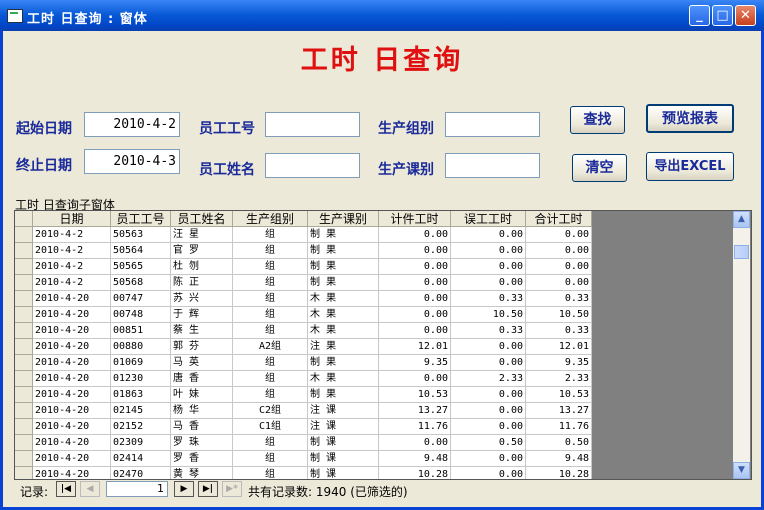 Image resolution: width=764 pixels, height=510 pixels. I want to click on table-cell: 于 辉, so click(202, 315).